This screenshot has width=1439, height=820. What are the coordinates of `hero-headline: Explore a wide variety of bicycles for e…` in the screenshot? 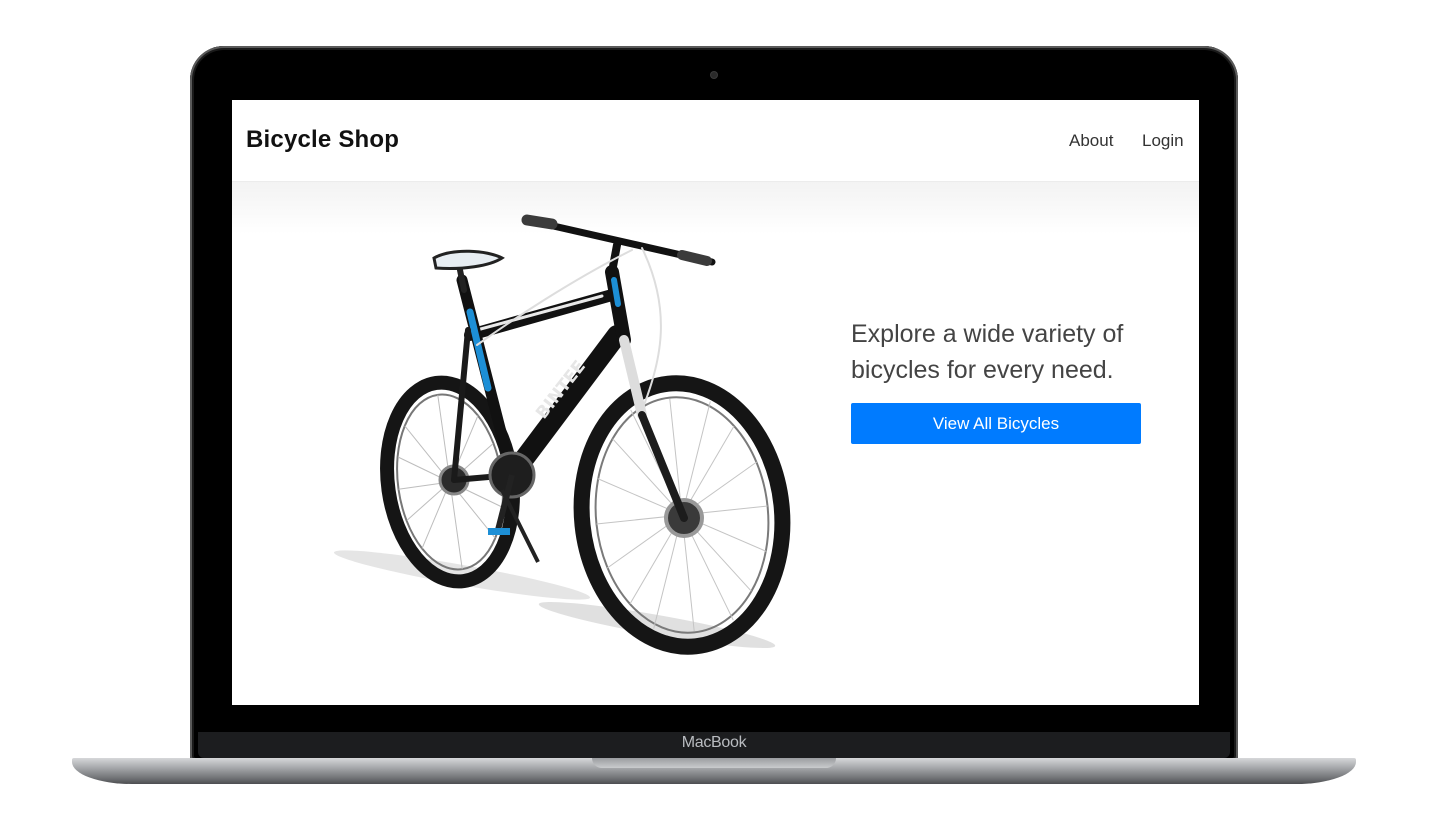 It's located at (987, 352).